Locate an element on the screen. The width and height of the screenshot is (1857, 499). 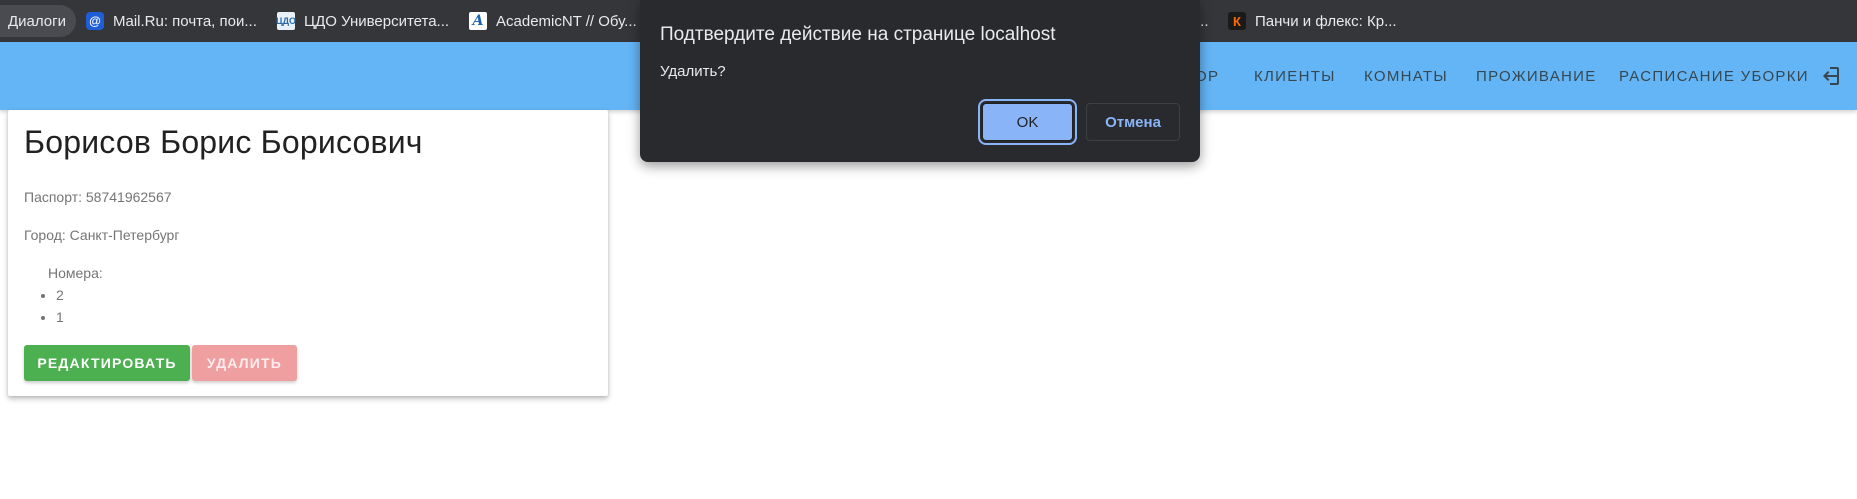
rooms-list: 2 1 is located at coordinates (48, 306).